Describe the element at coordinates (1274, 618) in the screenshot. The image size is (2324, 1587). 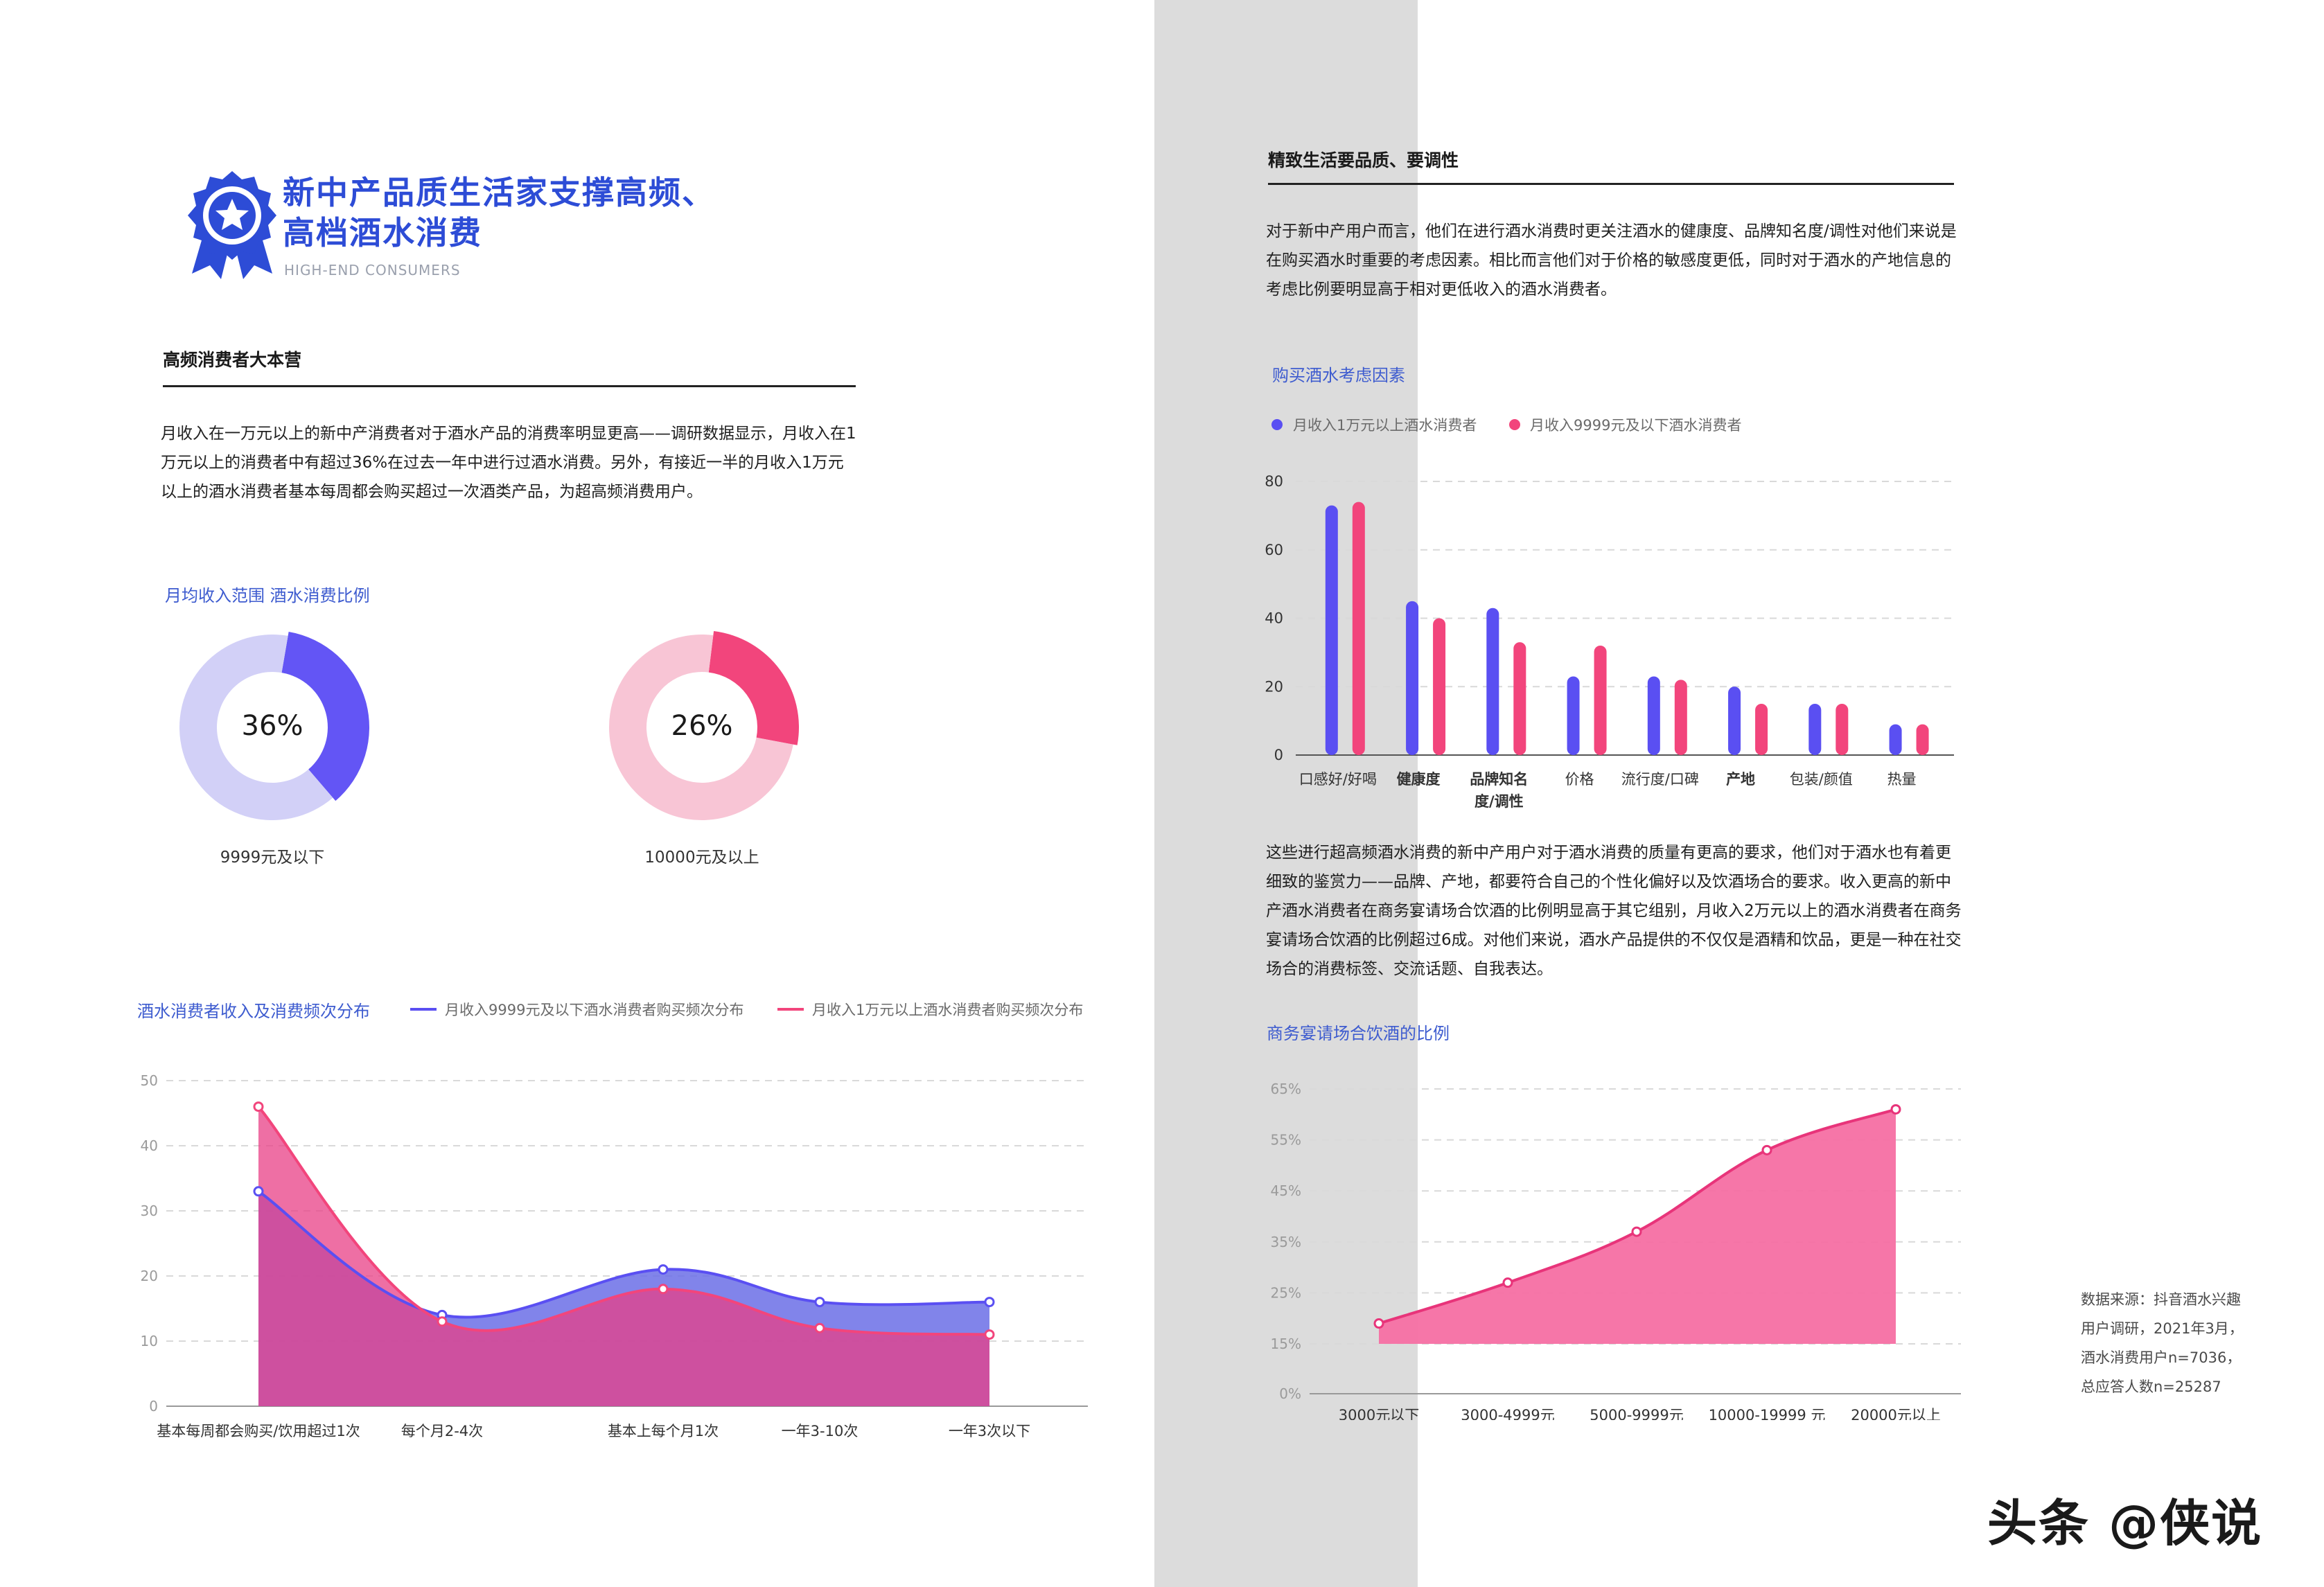
I see `bar-ytick-label: 40` at that location.